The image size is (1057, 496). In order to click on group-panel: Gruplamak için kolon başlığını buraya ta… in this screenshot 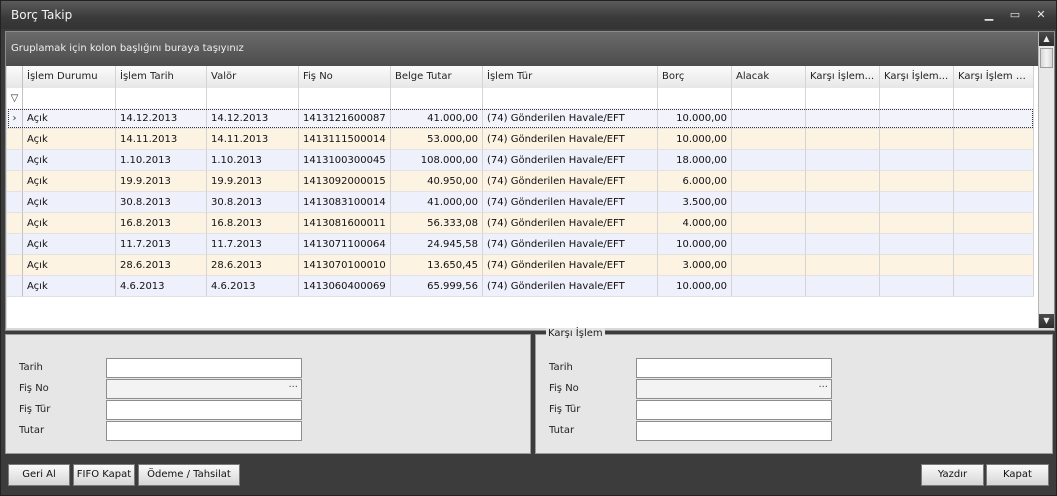, I will do `click(522, 49)`.